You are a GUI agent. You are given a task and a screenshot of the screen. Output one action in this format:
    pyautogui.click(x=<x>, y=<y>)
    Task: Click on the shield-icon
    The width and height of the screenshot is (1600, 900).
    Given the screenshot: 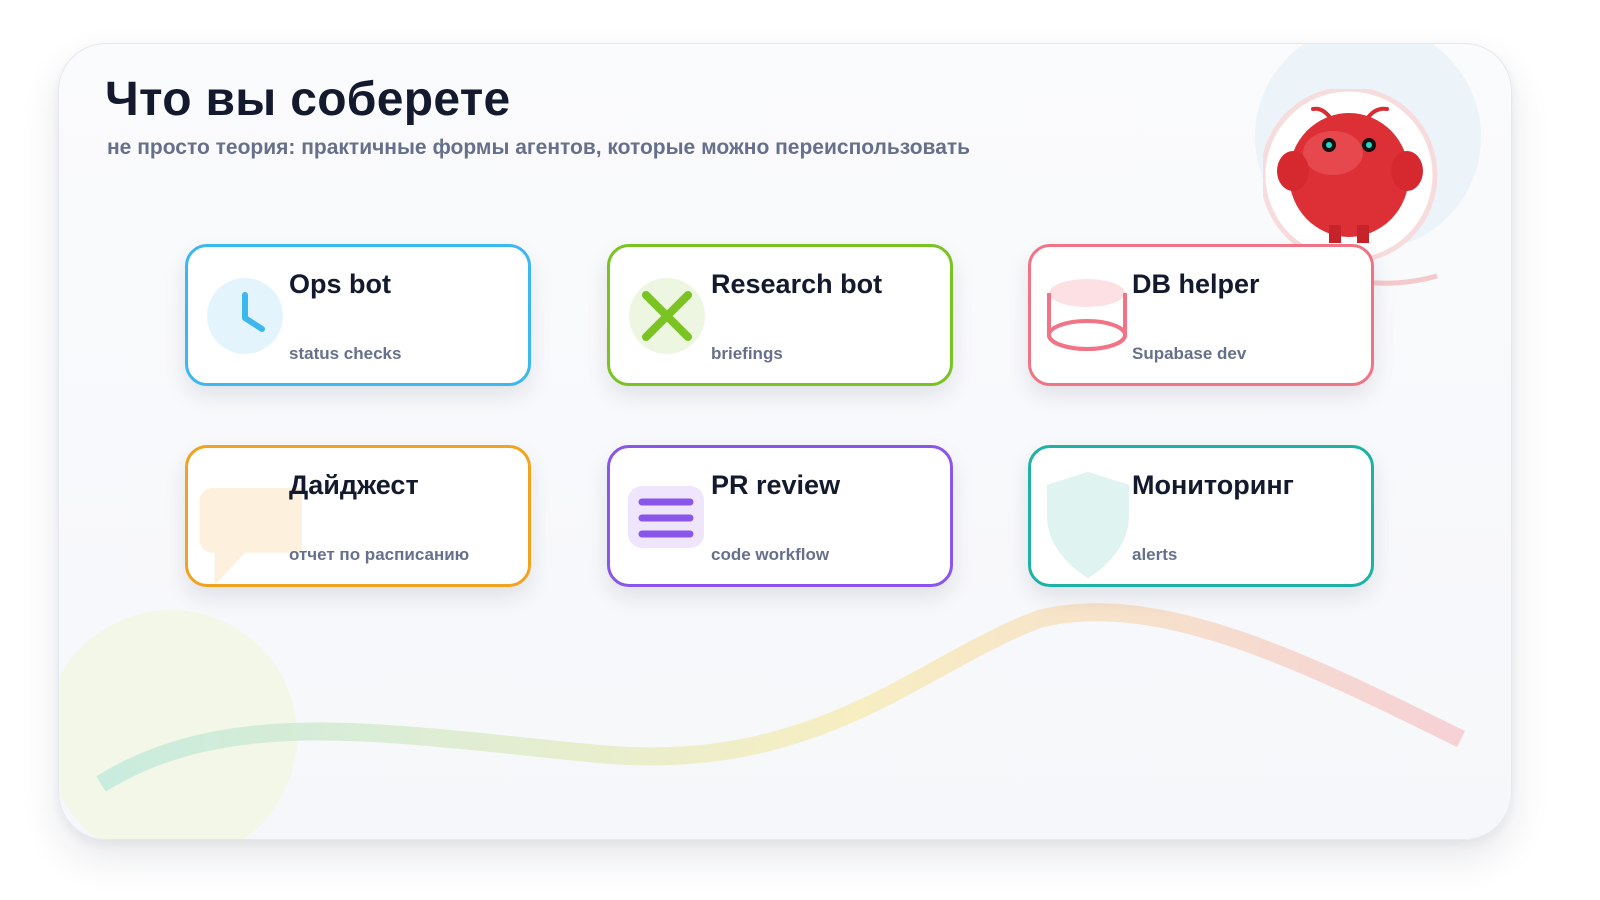 What is the action you would take?
    pyautogui.click(x=1088, y=525)
    